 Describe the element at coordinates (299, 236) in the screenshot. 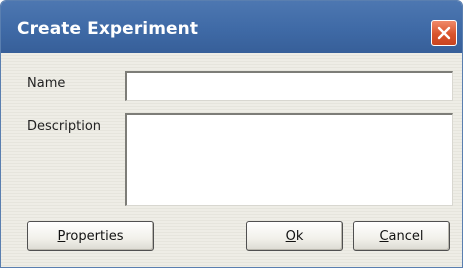

I see `ok-label-rest: k` at that location.